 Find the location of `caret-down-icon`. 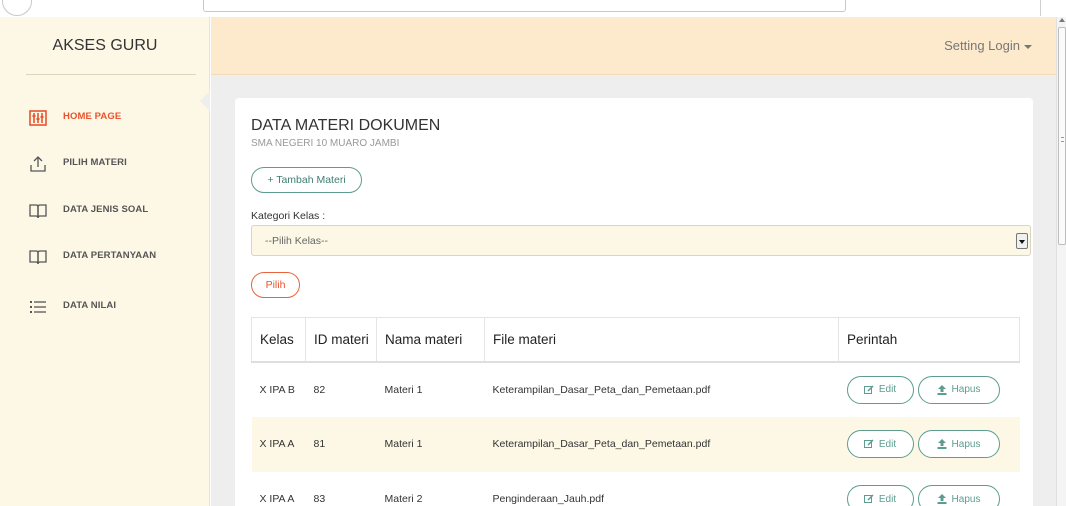

caret-down-icon is located at coordinates (1028, 46).